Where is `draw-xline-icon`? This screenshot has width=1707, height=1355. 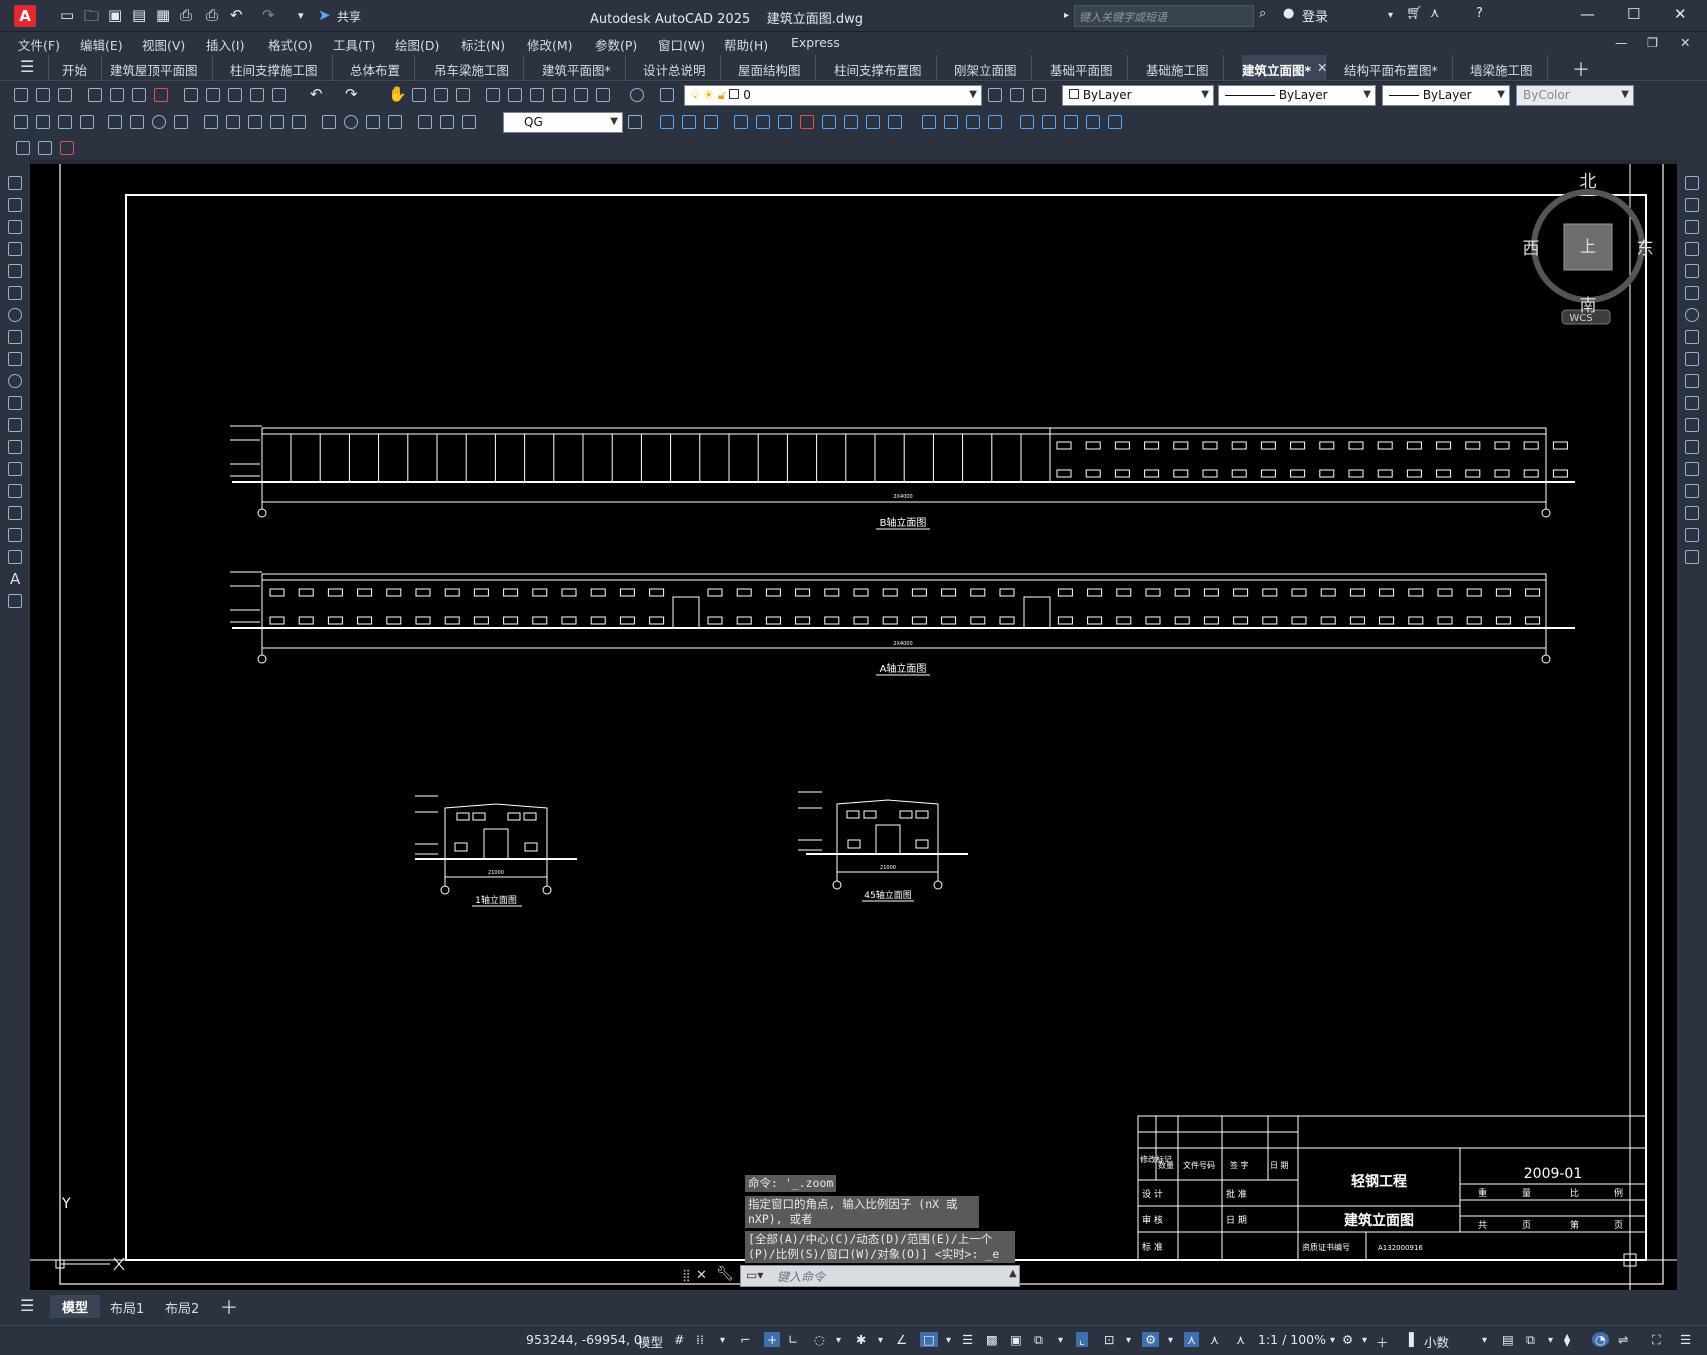
draw-xline-icon is located at coordinates (15, 205).